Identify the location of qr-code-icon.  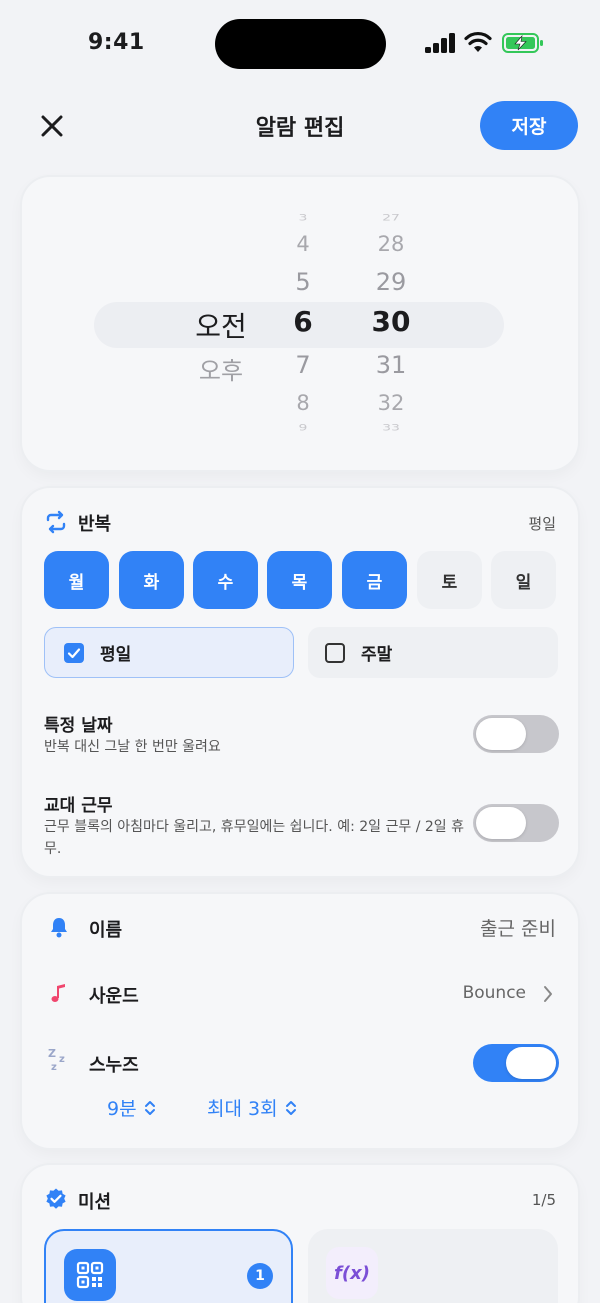
(90, 1275).